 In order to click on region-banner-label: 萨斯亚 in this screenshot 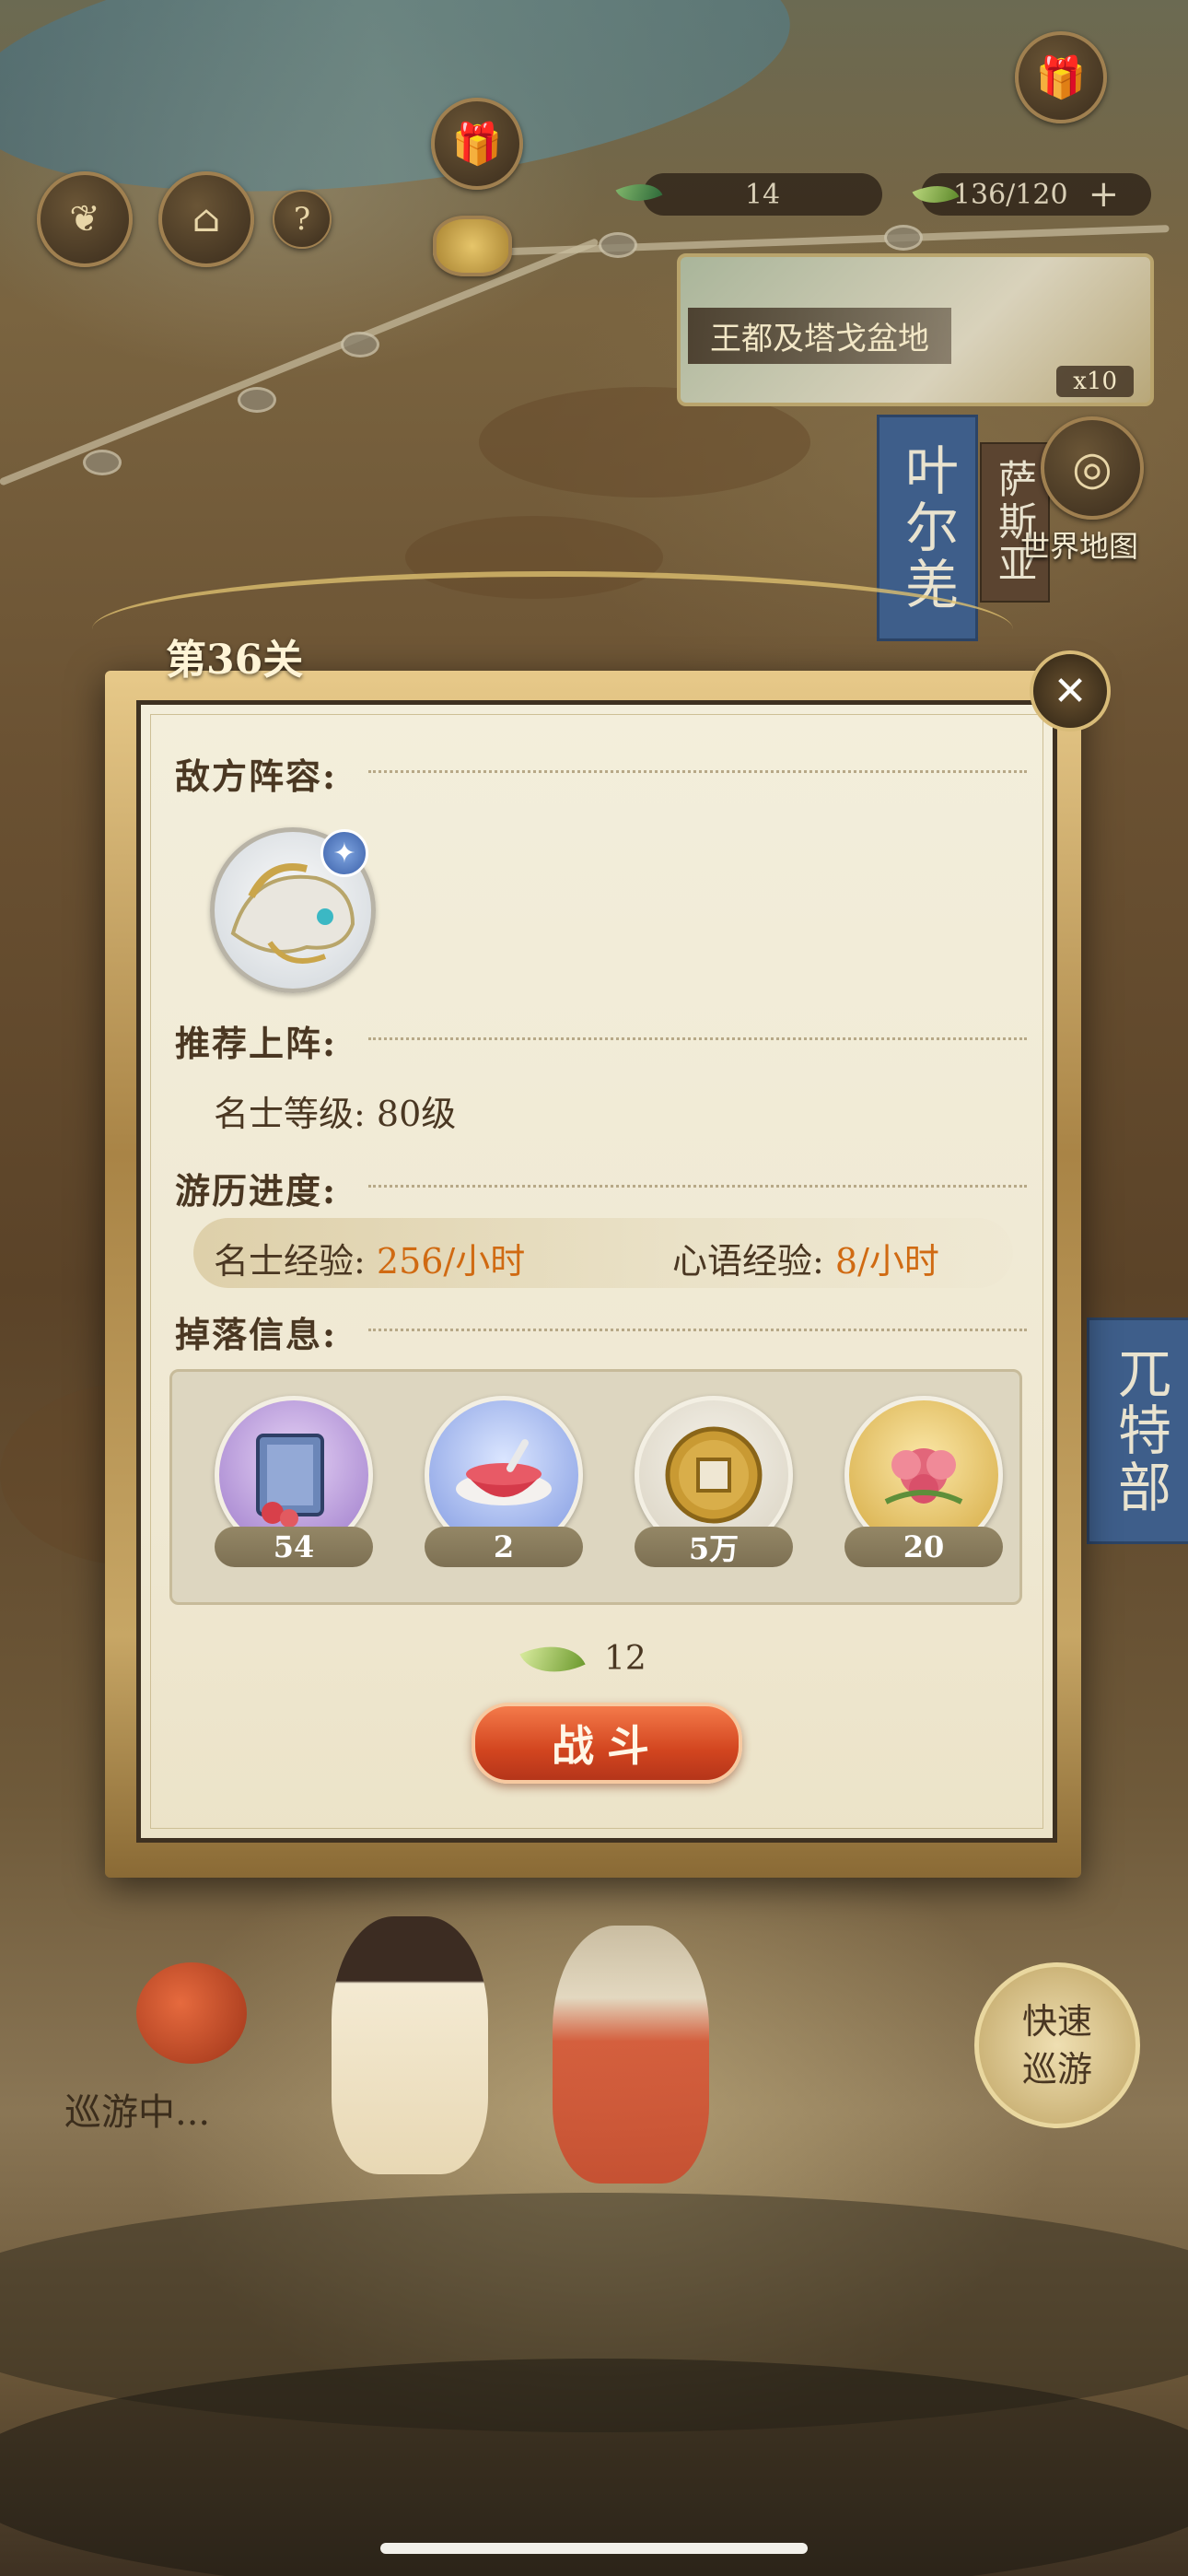, I will do `click(1015, 522)`.